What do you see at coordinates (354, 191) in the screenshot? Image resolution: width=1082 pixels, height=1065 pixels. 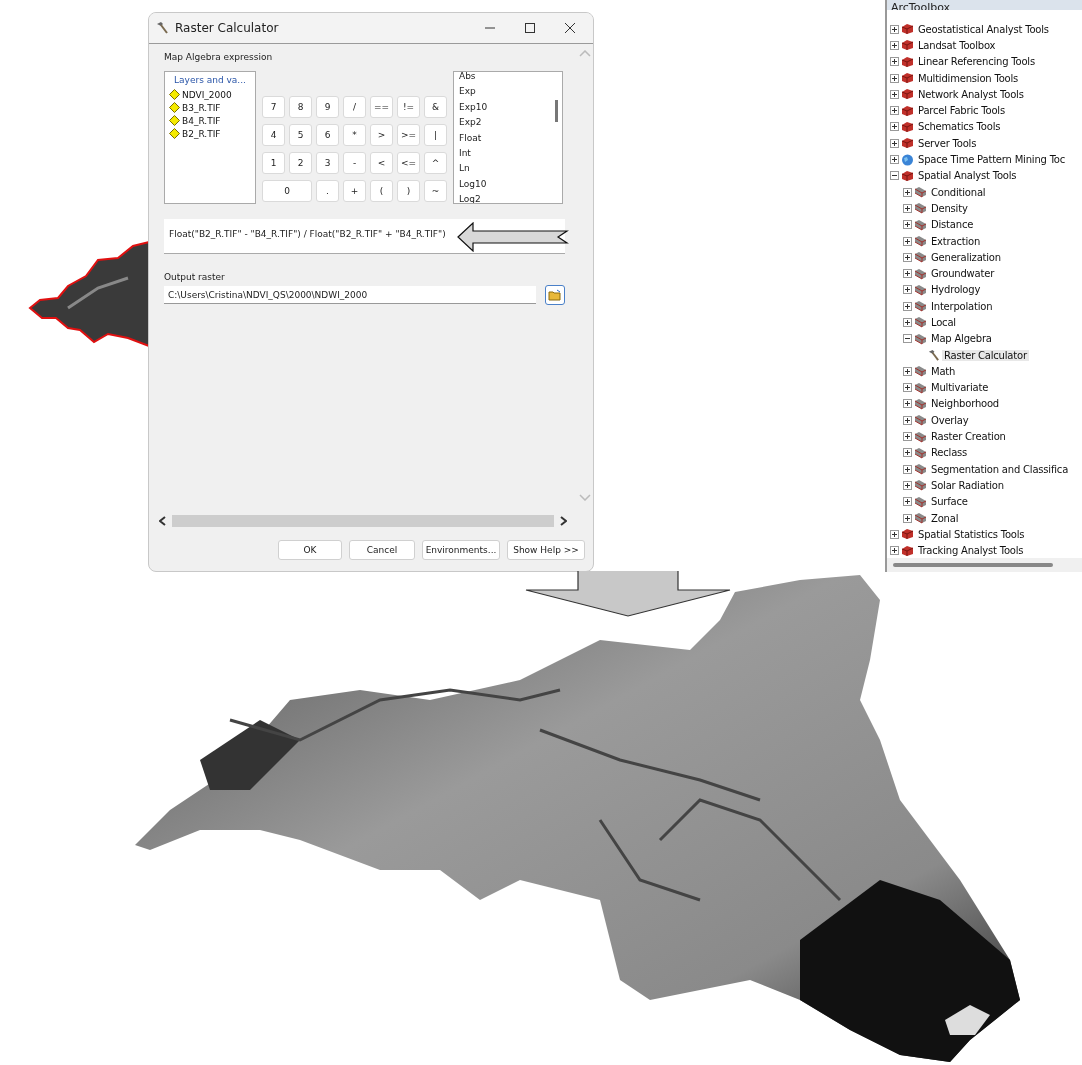 I see `calculator-key: +` at bounding box center [354, 191].